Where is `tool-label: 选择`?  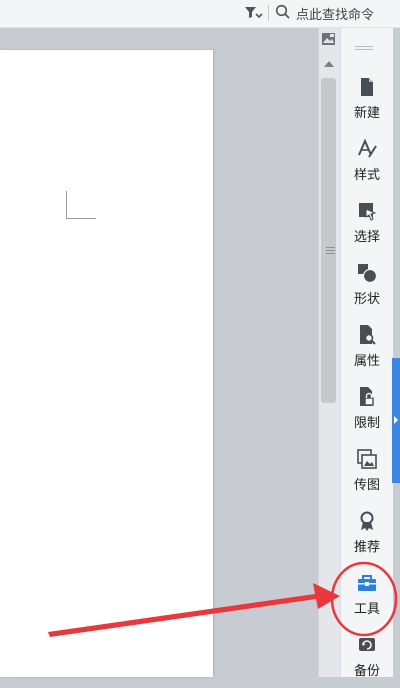
tool-label: 选择 is located at coordinates (366, 237).